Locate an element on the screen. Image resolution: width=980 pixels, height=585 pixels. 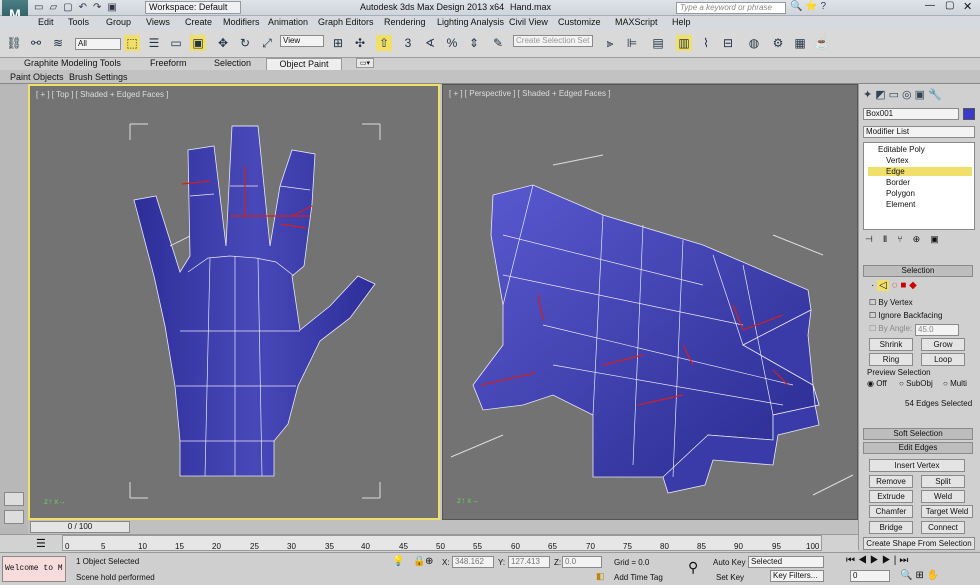
menu-modifiers: Modifiers is located at coordinates (241, 22).